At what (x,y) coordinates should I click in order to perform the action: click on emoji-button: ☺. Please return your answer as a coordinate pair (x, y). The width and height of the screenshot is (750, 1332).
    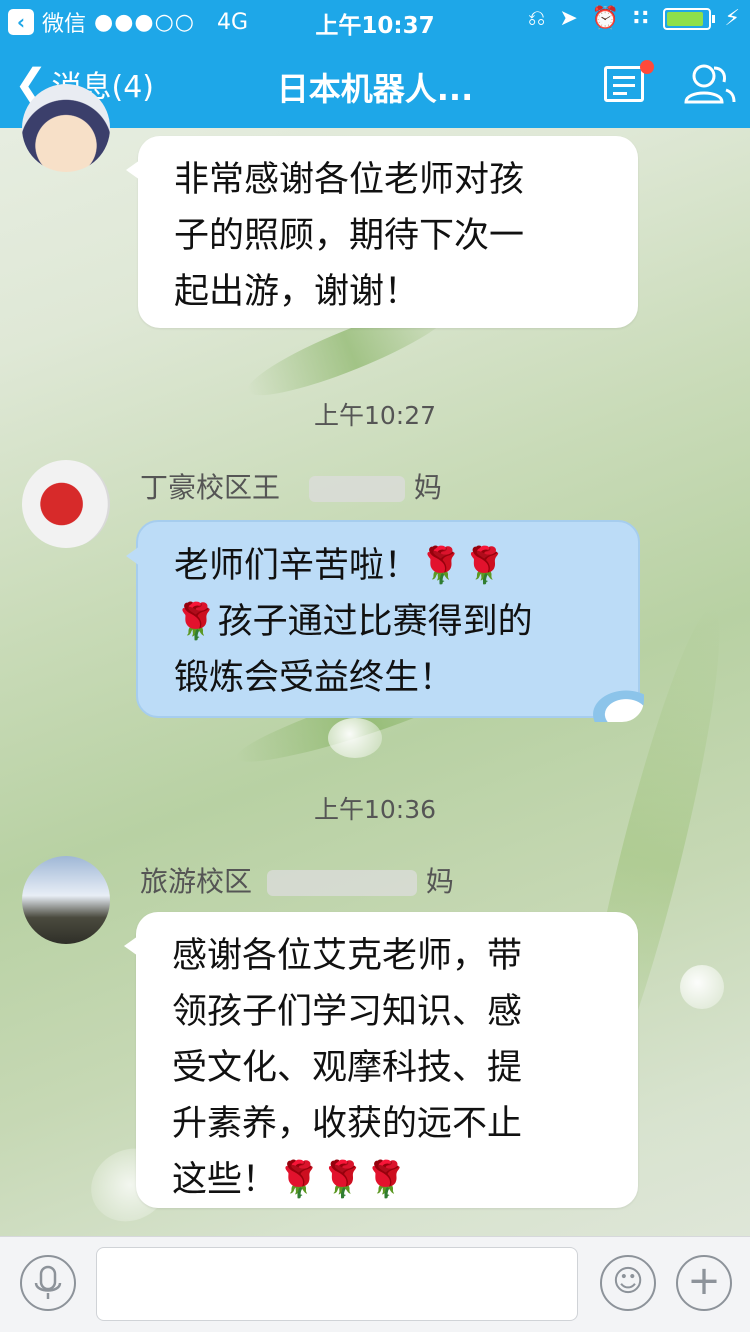
    Looking at the image, I should click on (628, 1283).